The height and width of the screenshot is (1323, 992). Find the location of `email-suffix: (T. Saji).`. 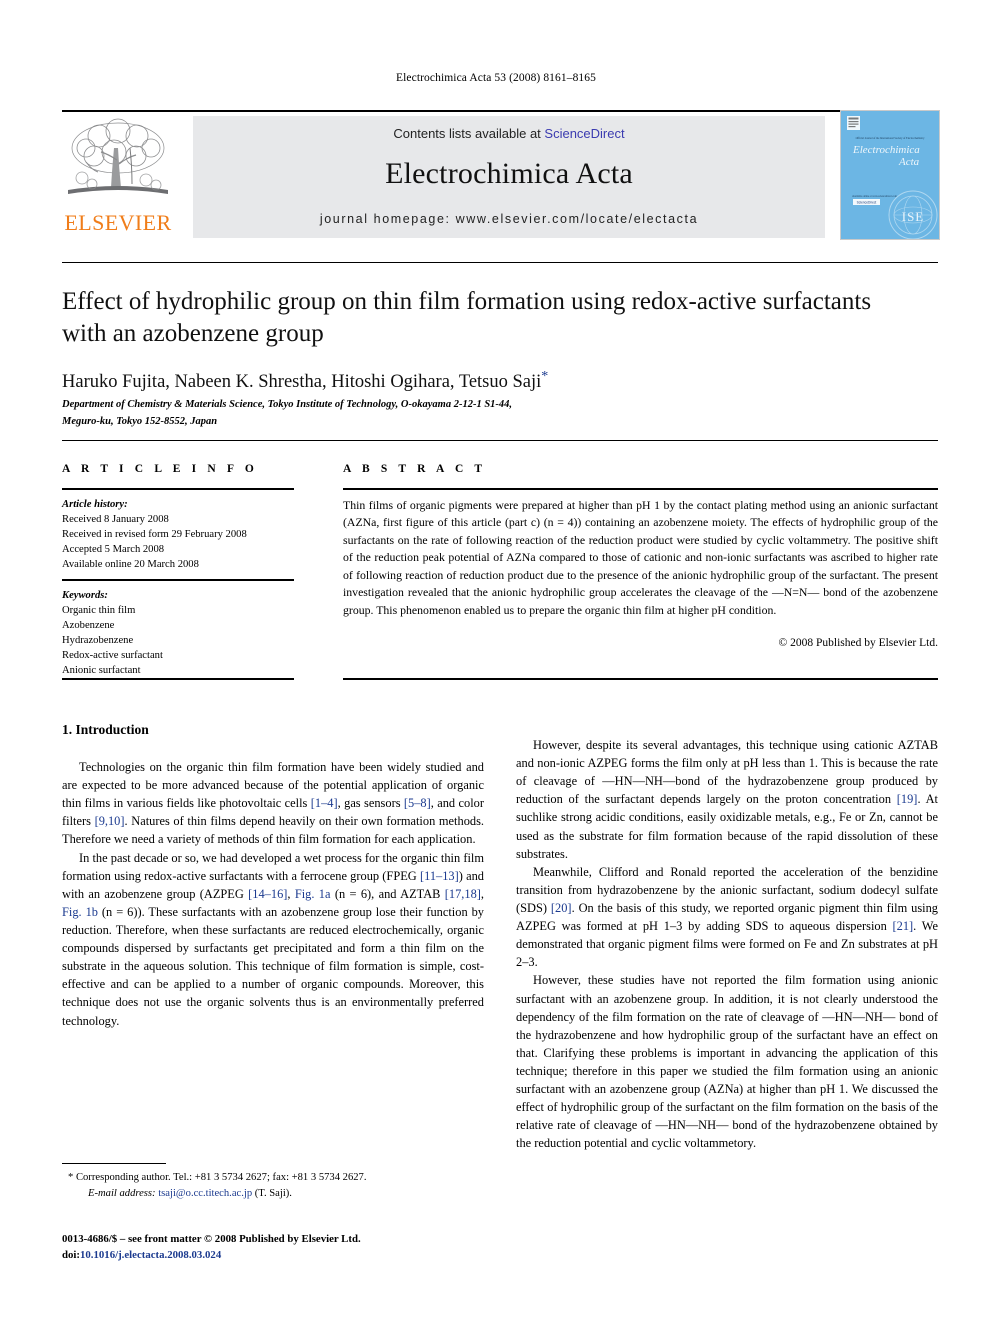

email-suffix: (T. Saji). is located at coordinates (273, 1193).